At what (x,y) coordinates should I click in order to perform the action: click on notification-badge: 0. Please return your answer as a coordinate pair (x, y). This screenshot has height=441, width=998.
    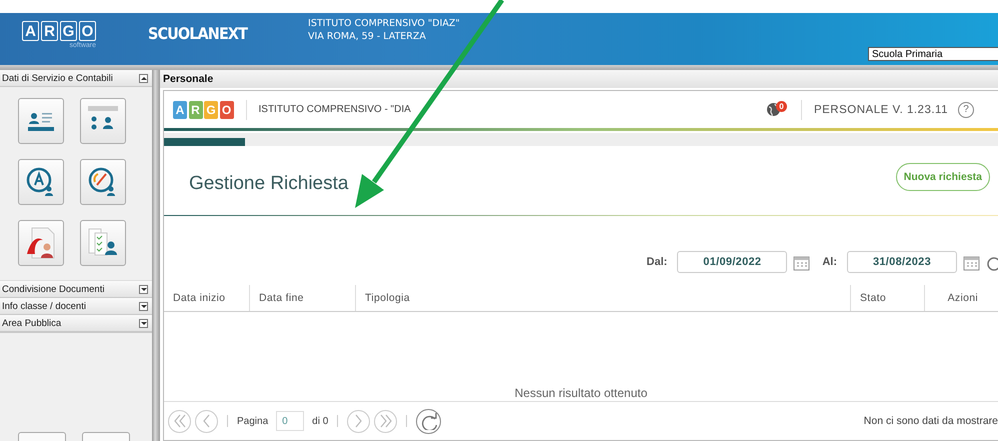
    Looking at the image, I should click on (781, 106).